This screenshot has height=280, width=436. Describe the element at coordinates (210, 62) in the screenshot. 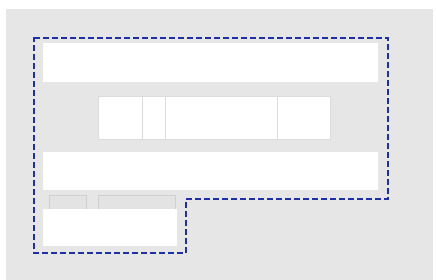

I see `top-panel` at that location.